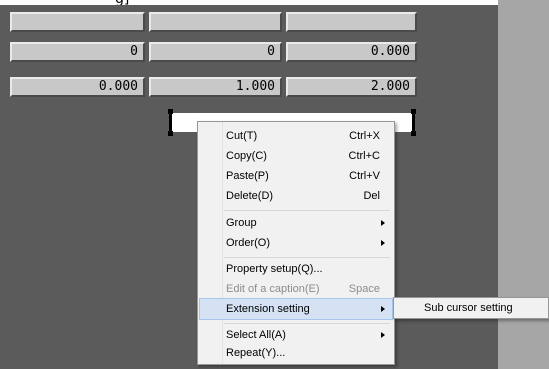  Describe the element at coordinates (256, 335) in the screenshot. I see `menu-item-label: Select All(A)` at that location.